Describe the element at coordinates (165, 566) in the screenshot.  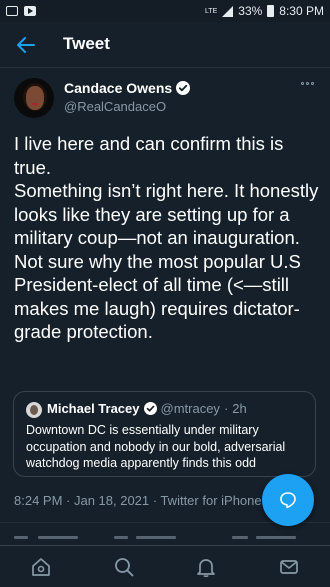
I see `bottom-navigation` at that location.